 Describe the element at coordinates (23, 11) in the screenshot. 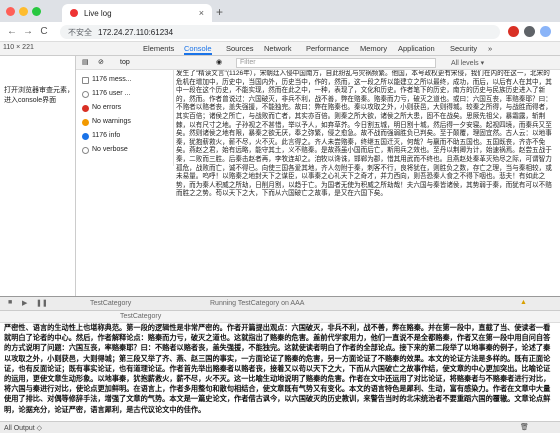

I see `minimize-window-button` at that location.